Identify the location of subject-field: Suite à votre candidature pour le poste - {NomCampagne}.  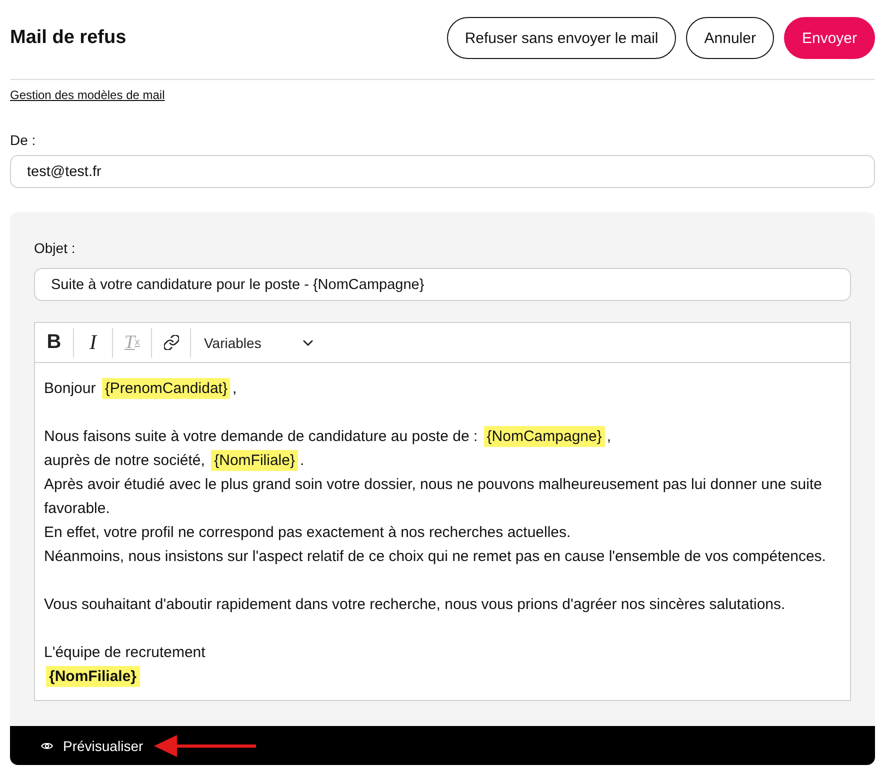
(442, 284).